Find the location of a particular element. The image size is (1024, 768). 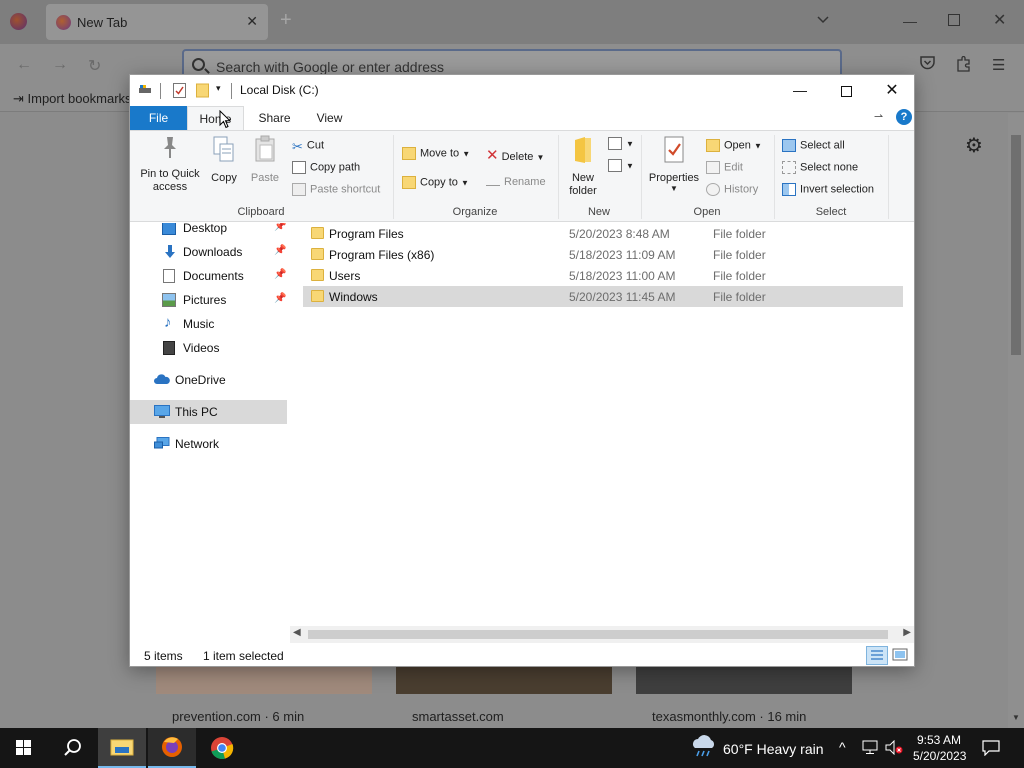

invert-selection-button: Invert selection is located at coordinates (828, 189).